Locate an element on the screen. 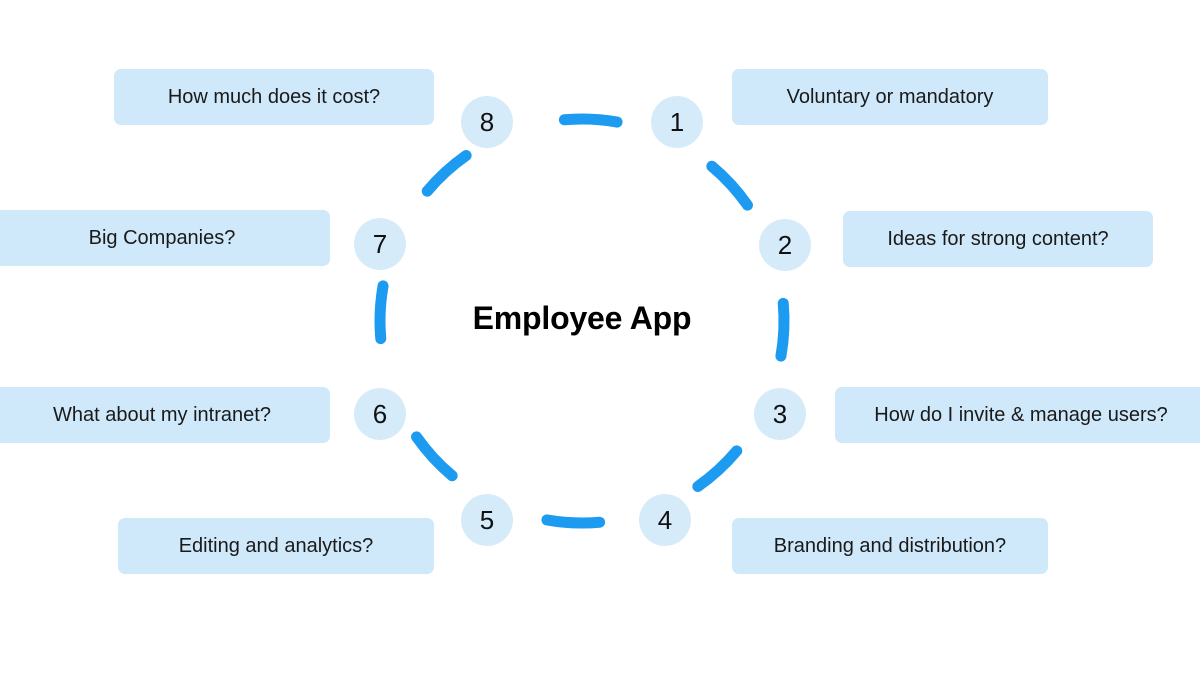 This screenshot has width=1200, height=673. node-1-number: 1 is located at coordinates (677, 122).